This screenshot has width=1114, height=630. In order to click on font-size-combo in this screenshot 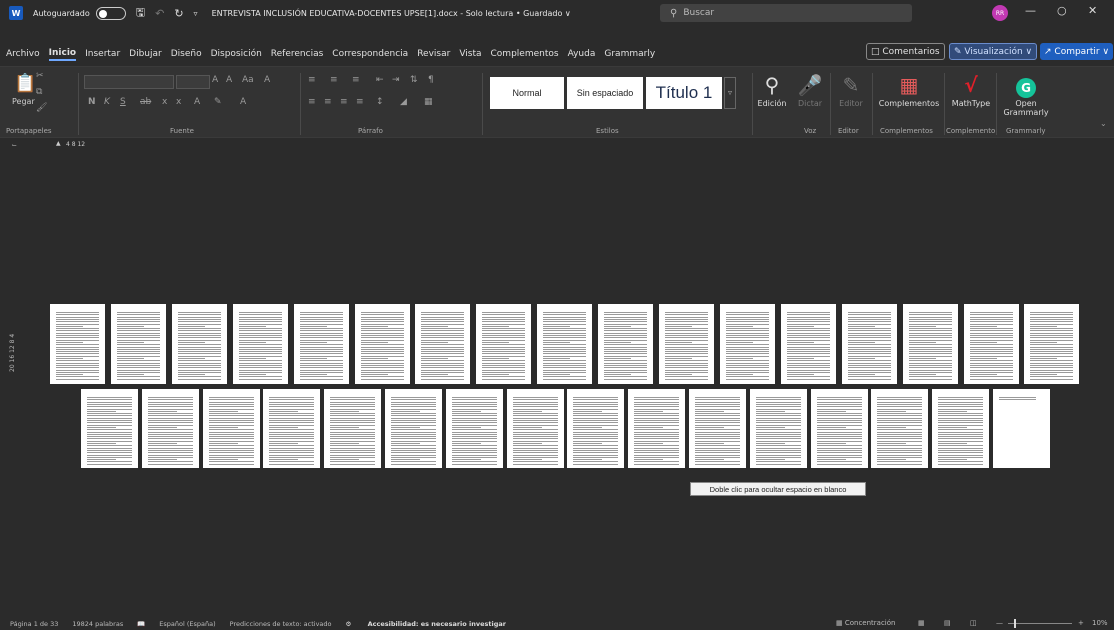, I will do `click(193, 82)`.